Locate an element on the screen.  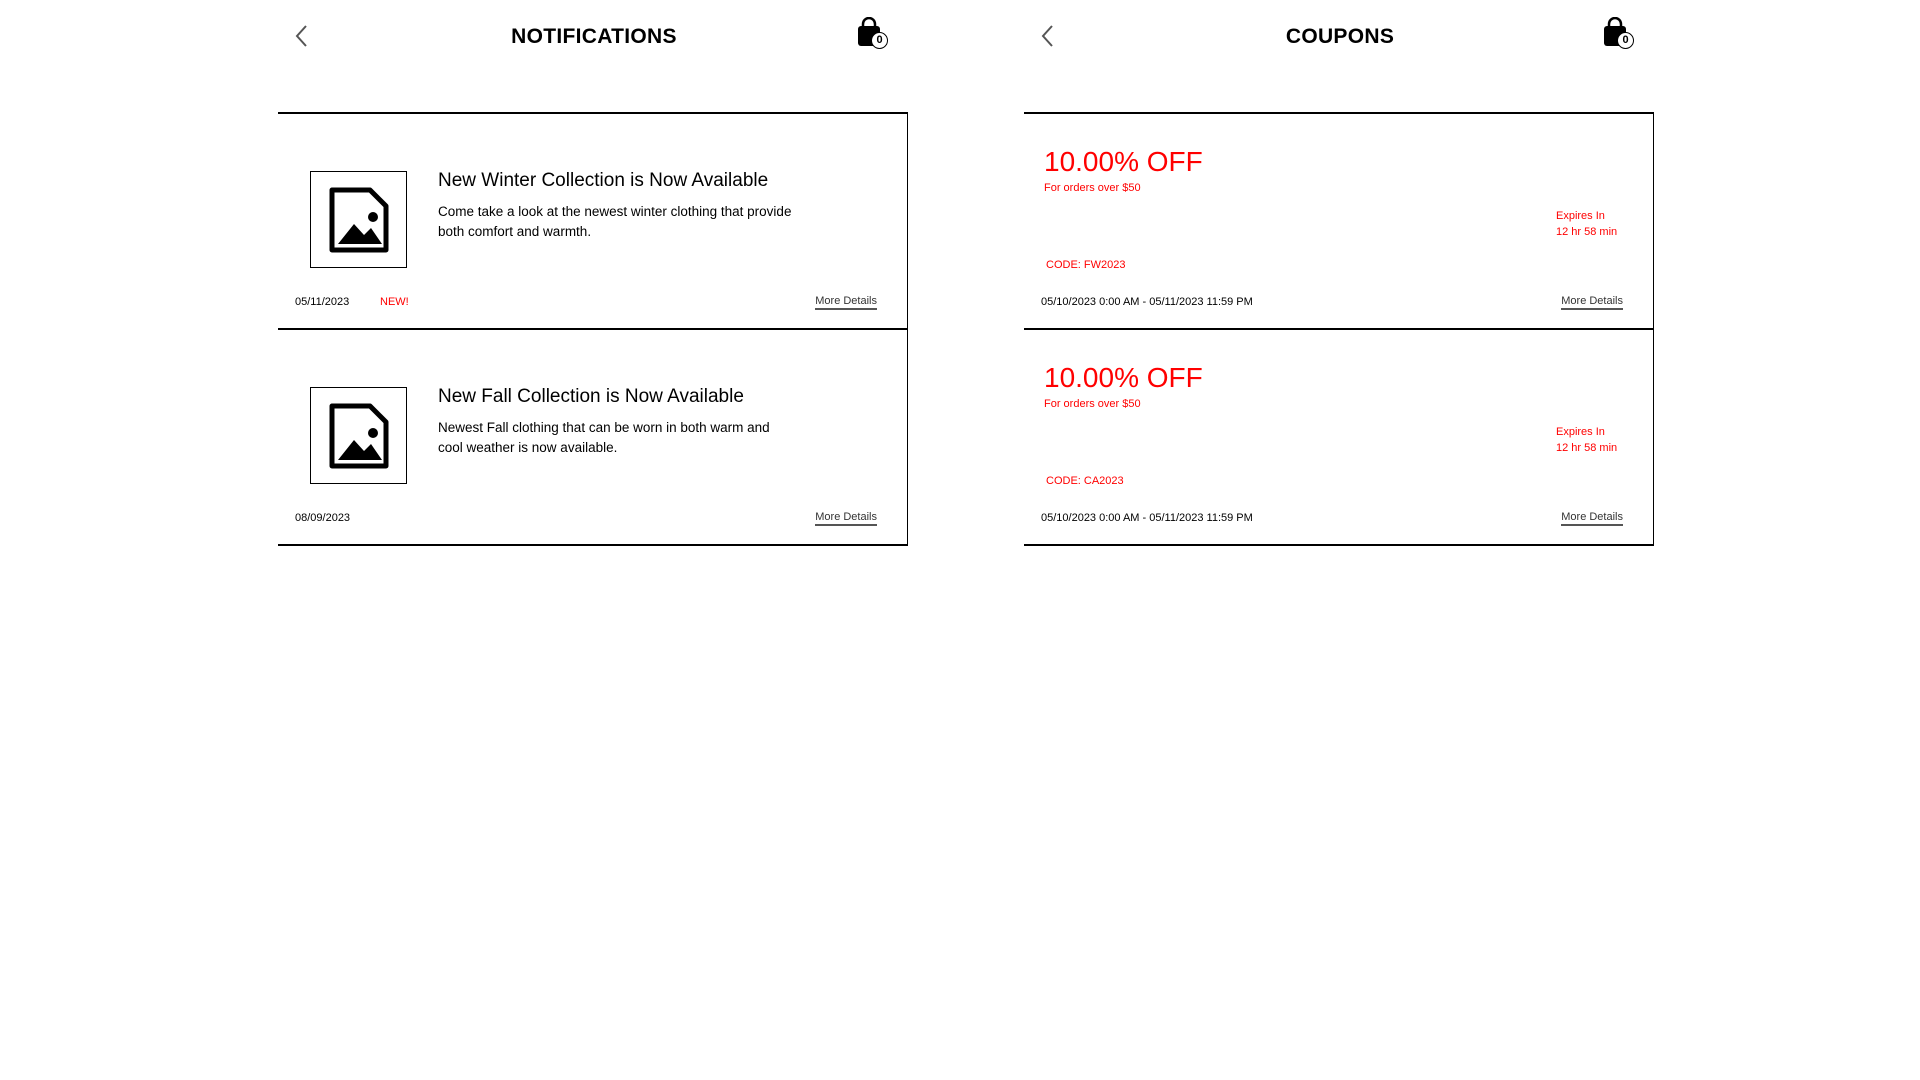
coupons-header: COUPONS 0 is located at coordinates (1340, 56).